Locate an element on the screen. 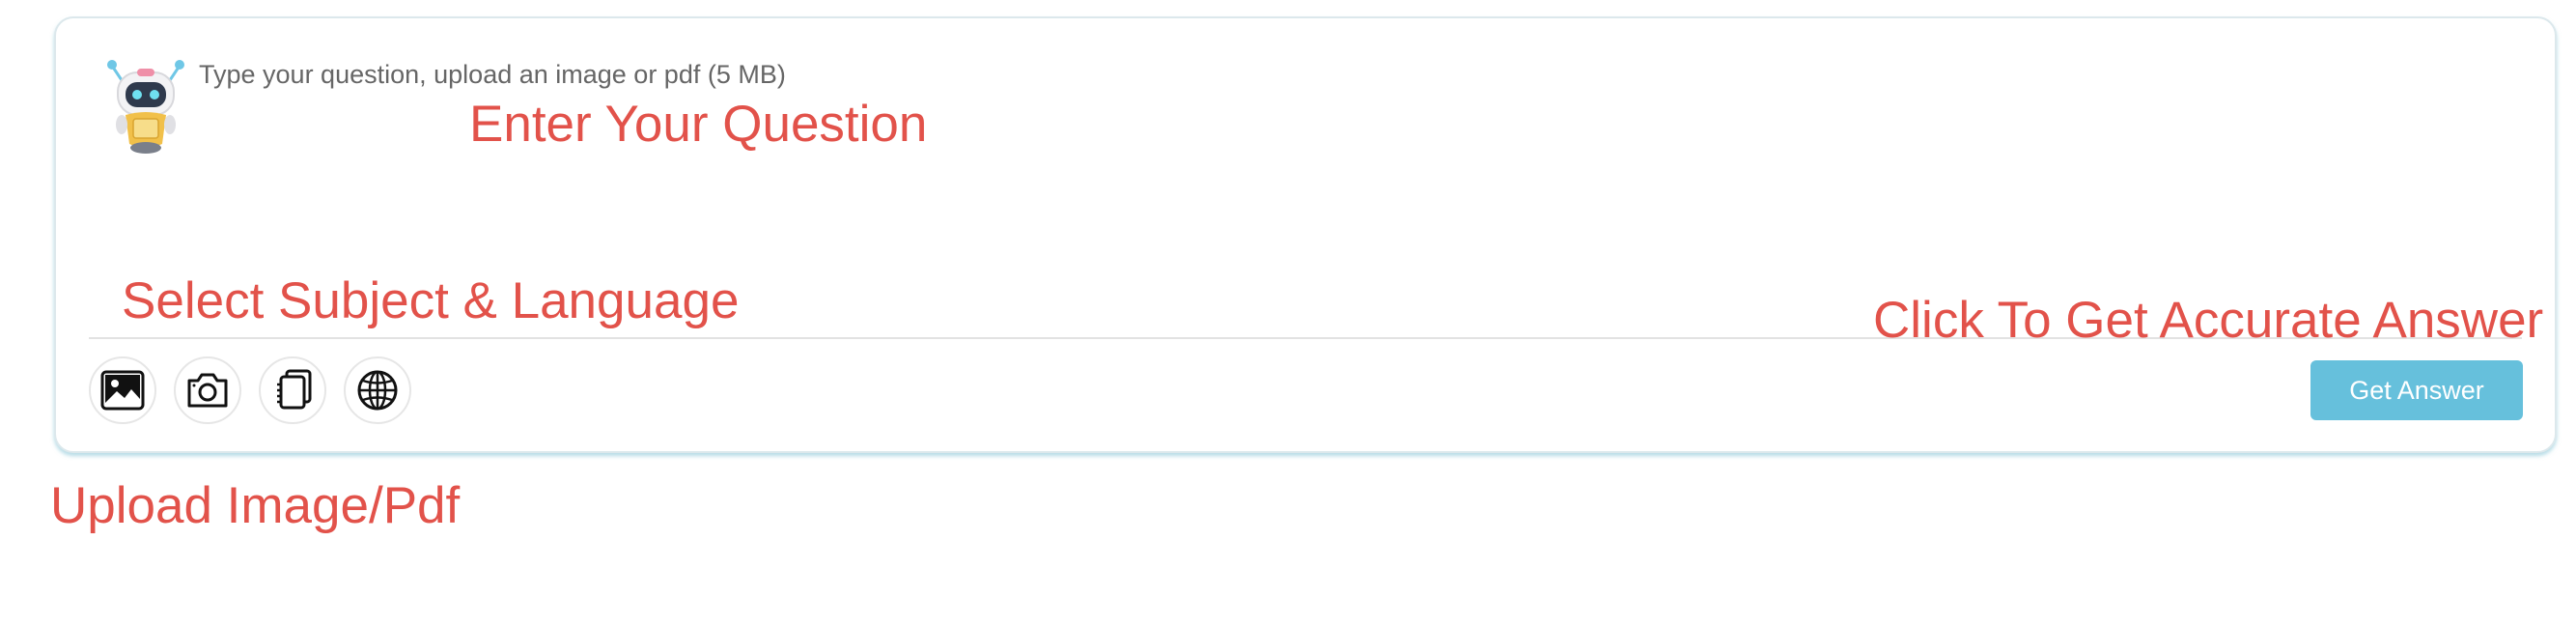  annotation-get-answer: Click To Get Accurate Answer is located at coordinates (2208, 320).